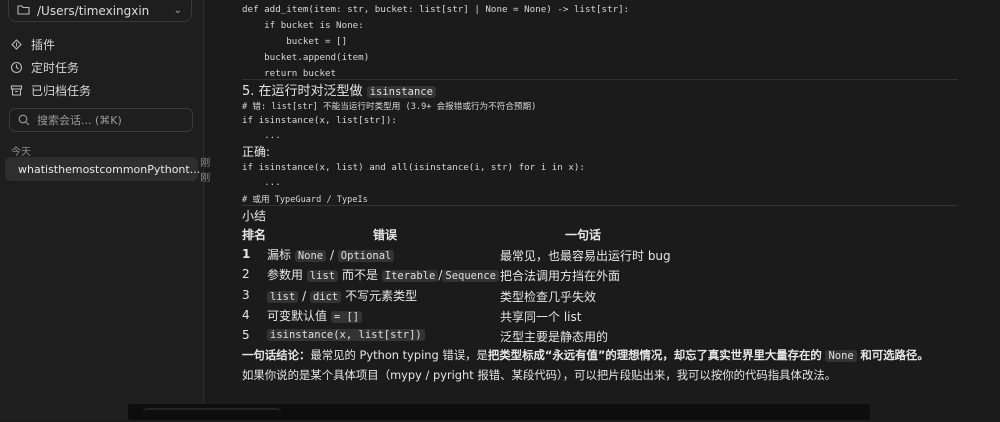 This screenshot has height=422, width=1000. I want to click on table-cell-note: 类型检查几乎失效, so click(548, 297).